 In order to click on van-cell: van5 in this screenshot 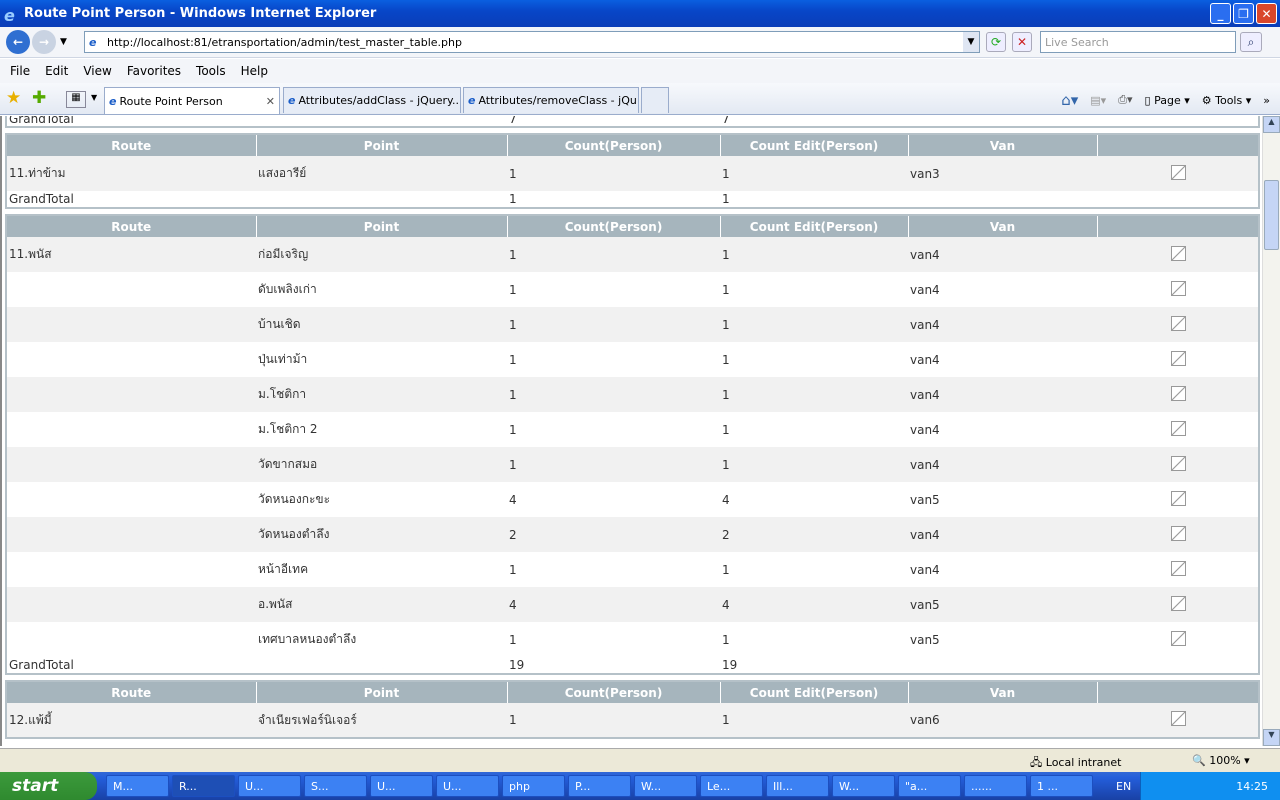, I will do `click(1002, 604)`.